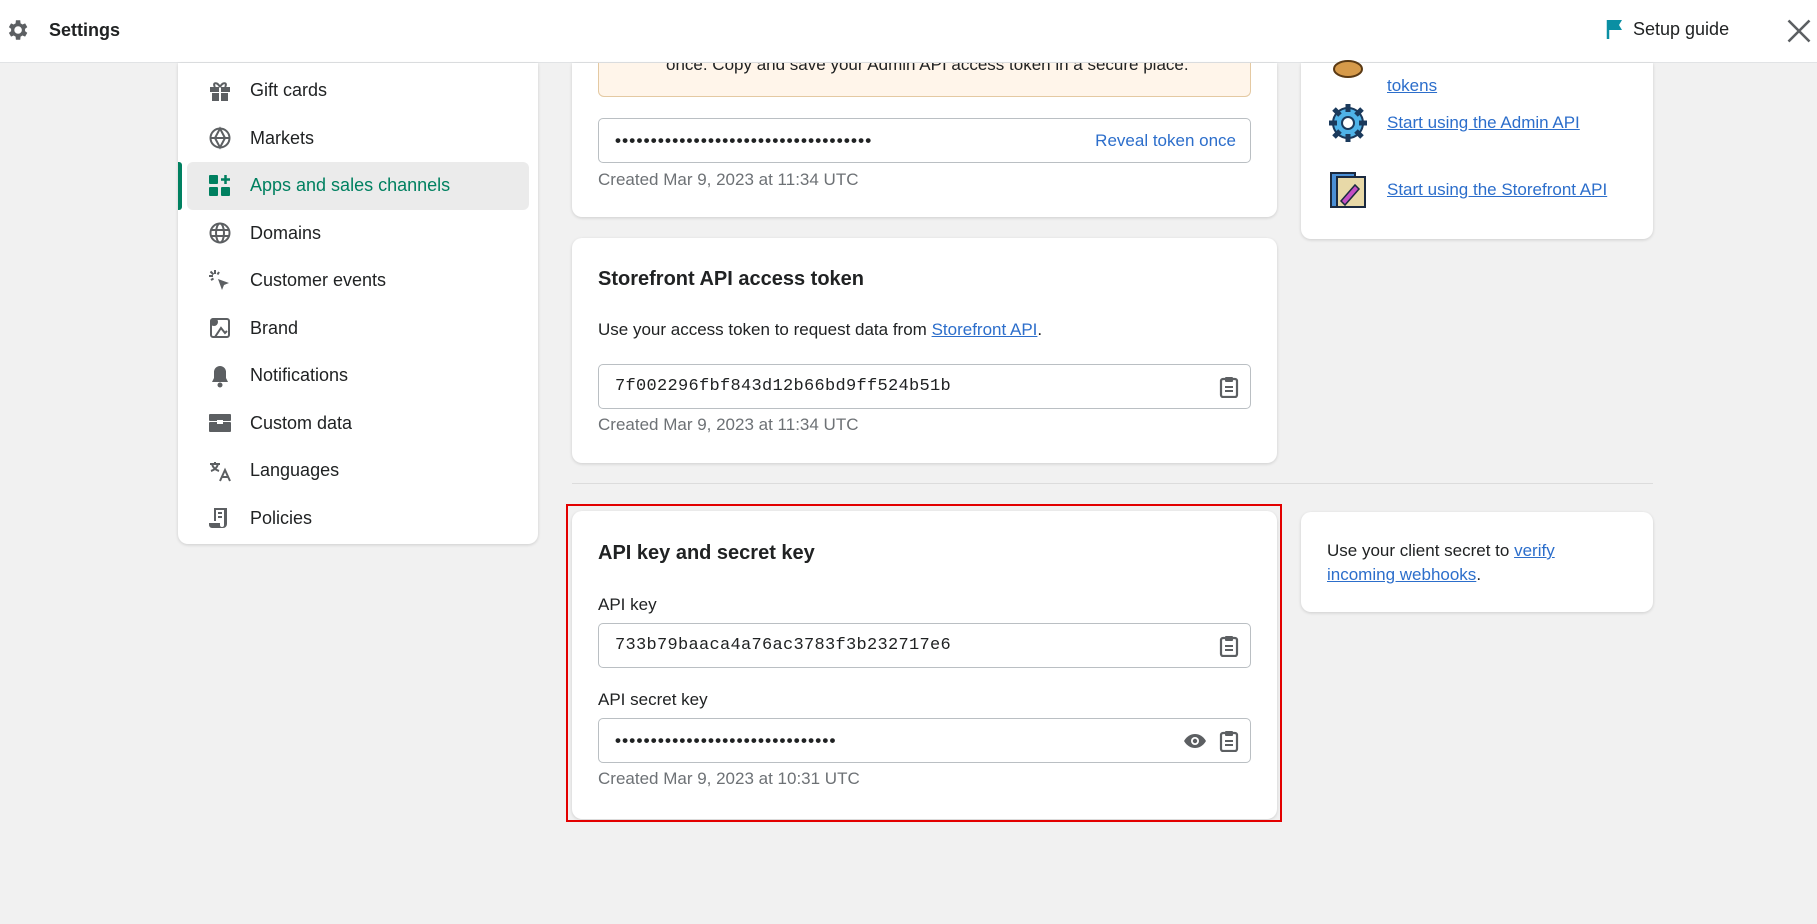  Describe the element at coordinates (220, 328) in the screenshot. I see `brand-icon` at that location.